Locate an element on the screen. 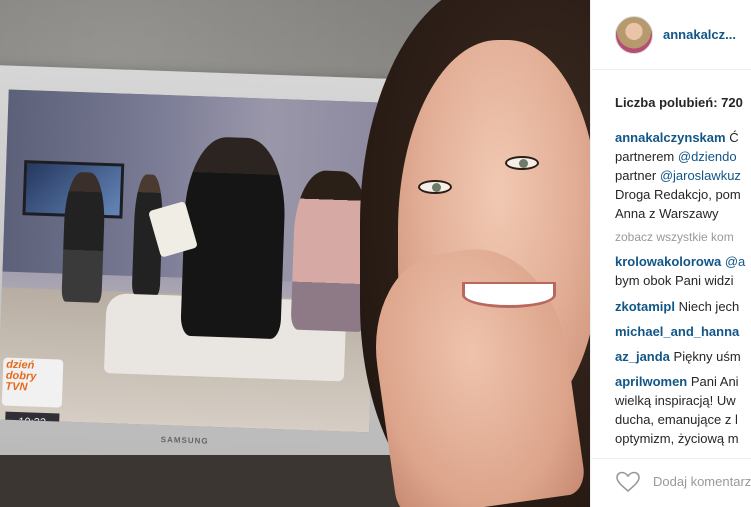 The width and height of the screenshot is (751, 507). caption-line: partnerem @dziendo is located at coordinates (683, 156).